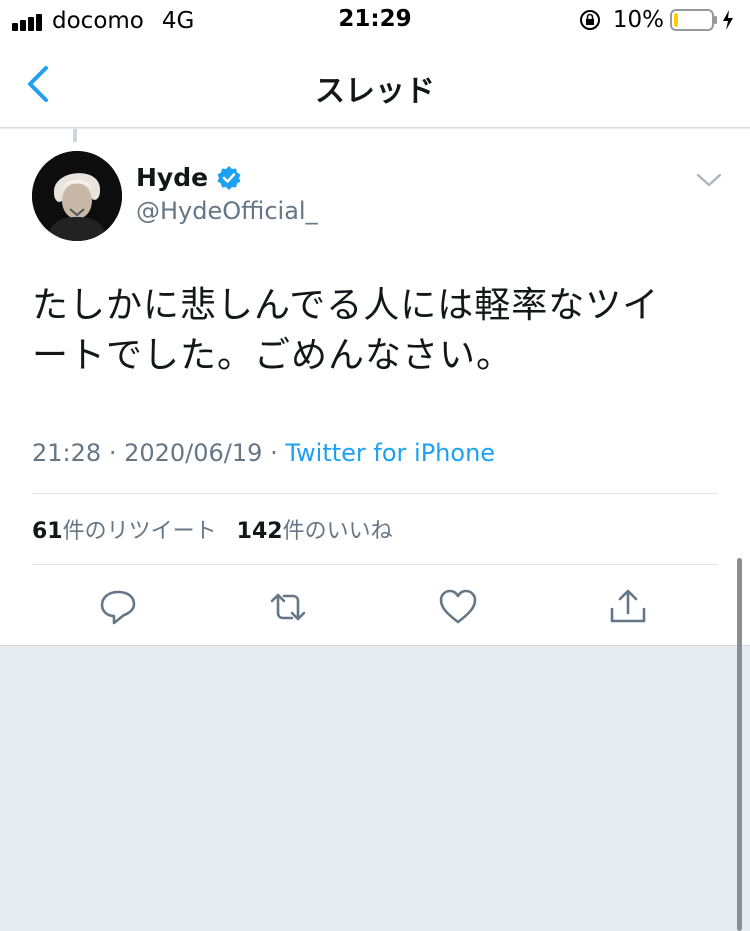  What do you see at coordinates (375, 91) in the screenshot?
I see `page-title: スレッド` at bounding box center [375, 91].